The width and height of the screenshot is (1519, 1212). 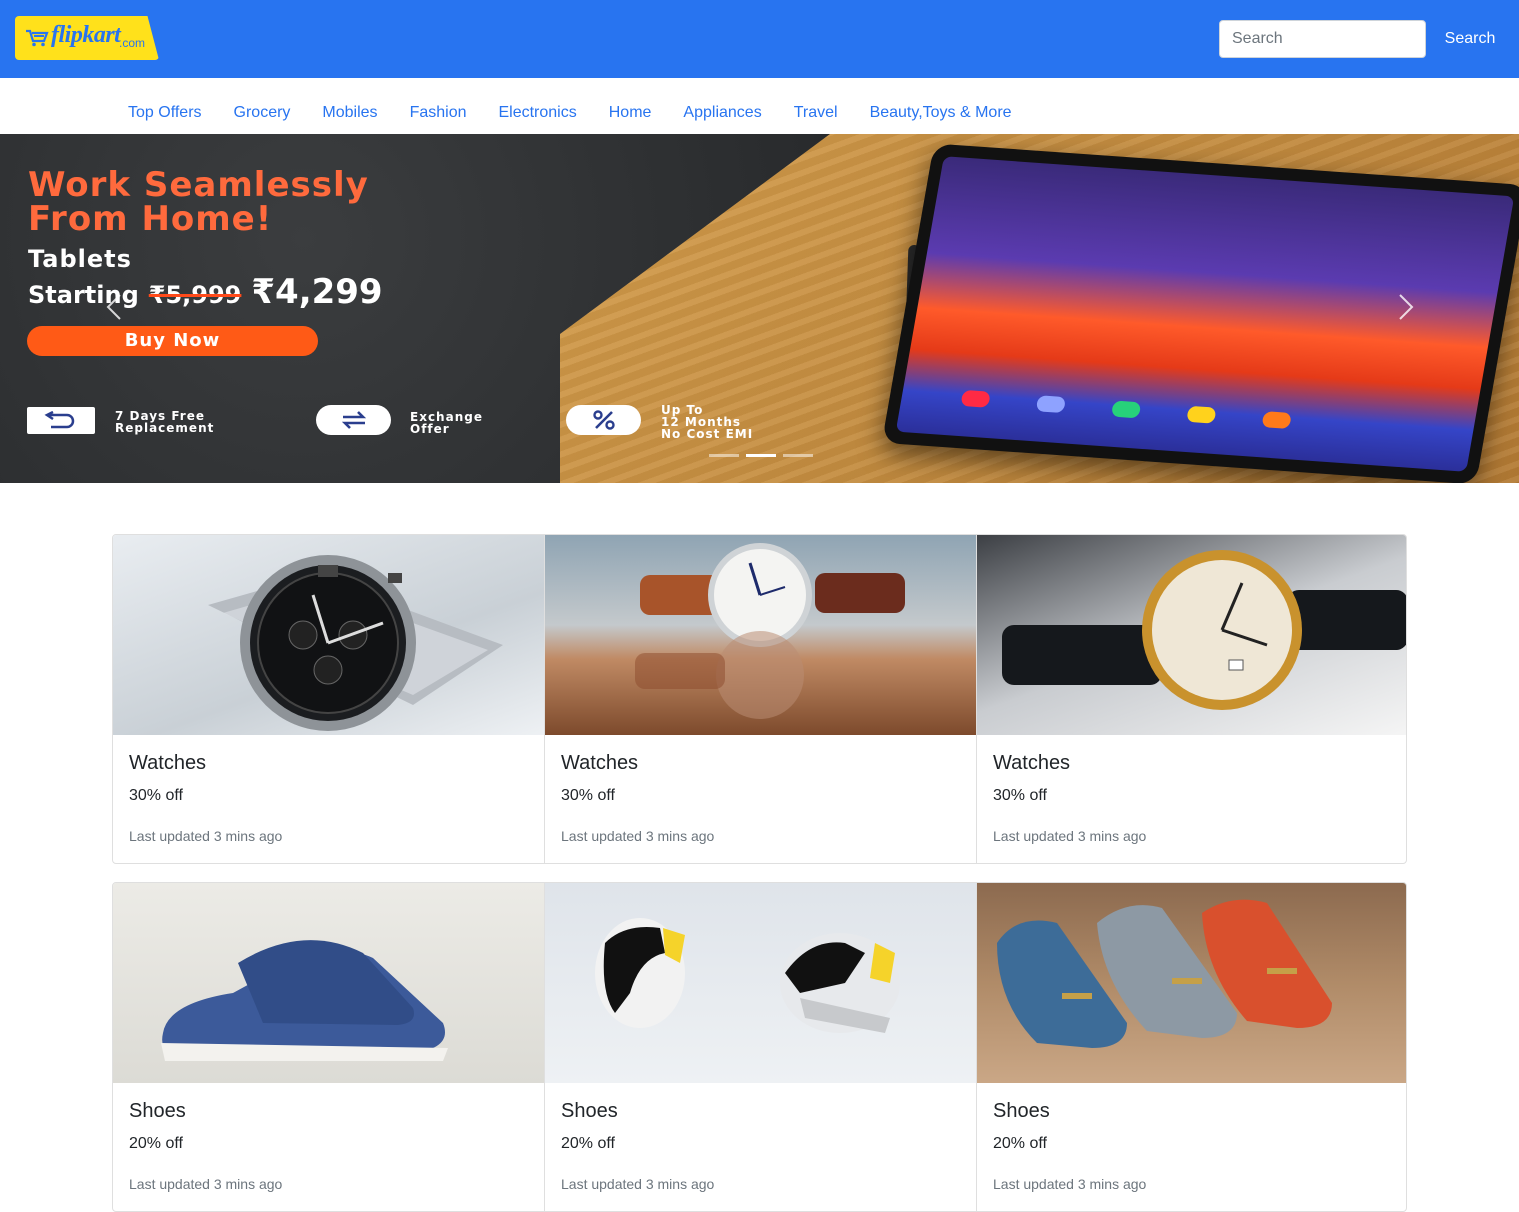 What do you see at coordinates (816, 113) in the screenshot?
I see `nav-item-travel: Travel` at bounding box center [816, 113].